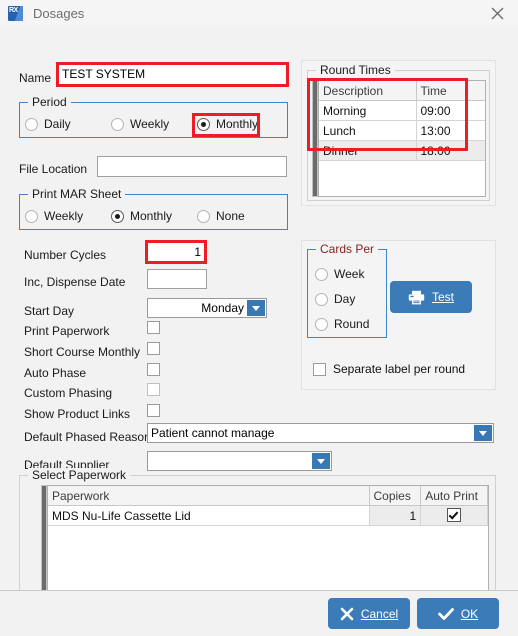  I want to click on test-button-label: Test, so click(443, 297).